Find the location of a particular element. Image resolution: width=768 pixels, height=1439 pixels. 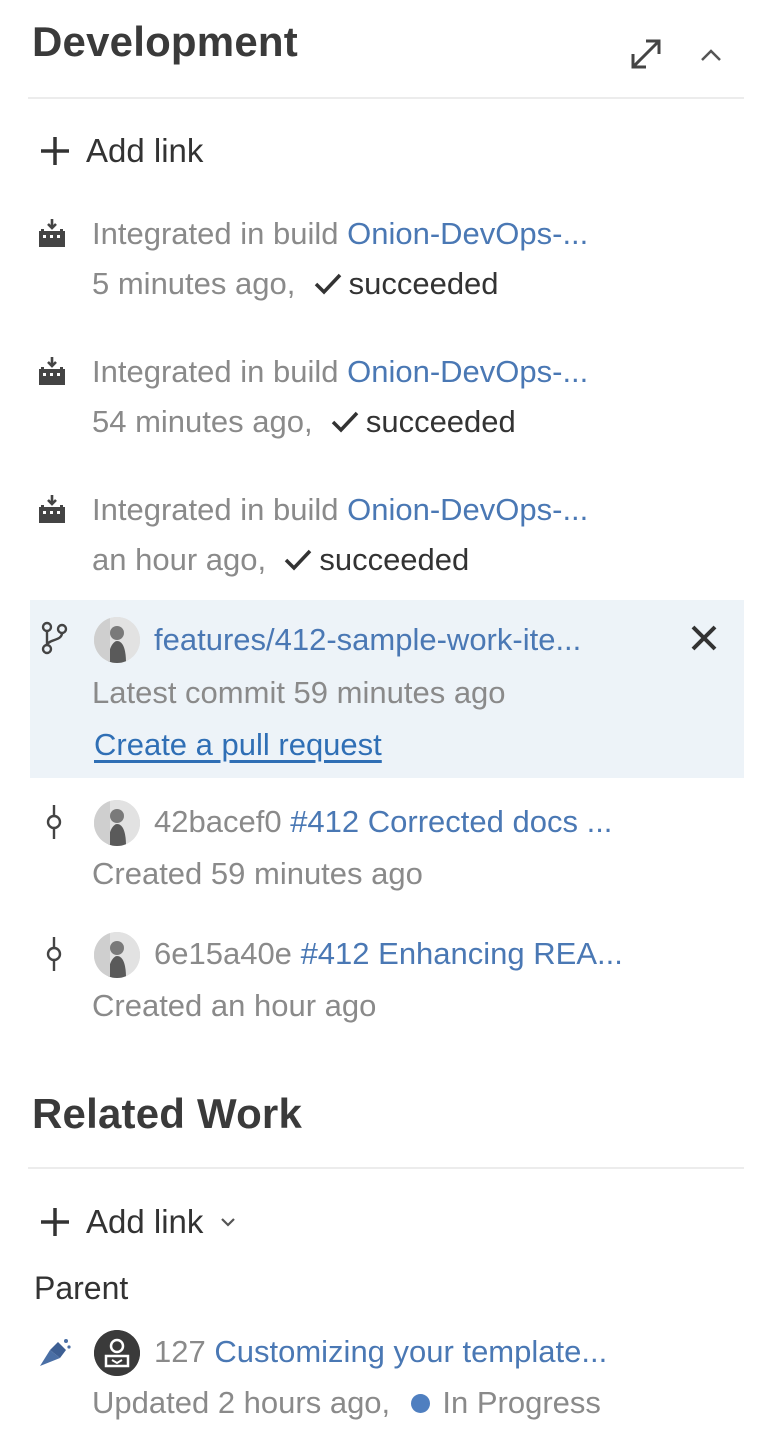

parent-item-id: 127 is located at coordinates (180, 1351).